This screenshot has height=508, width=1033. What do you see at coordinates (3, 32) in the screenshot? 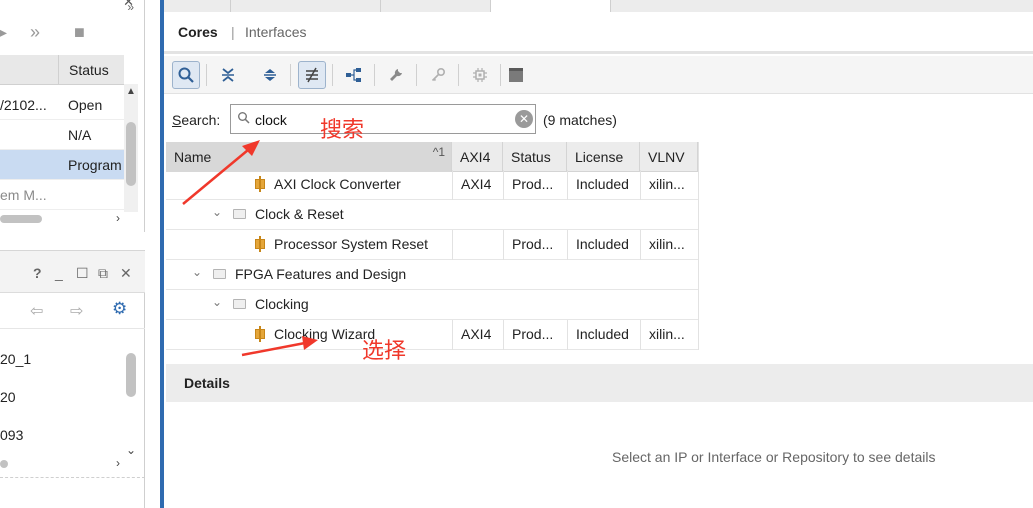
I see `forward-icon: ▸` at bounding box center [3, 32].